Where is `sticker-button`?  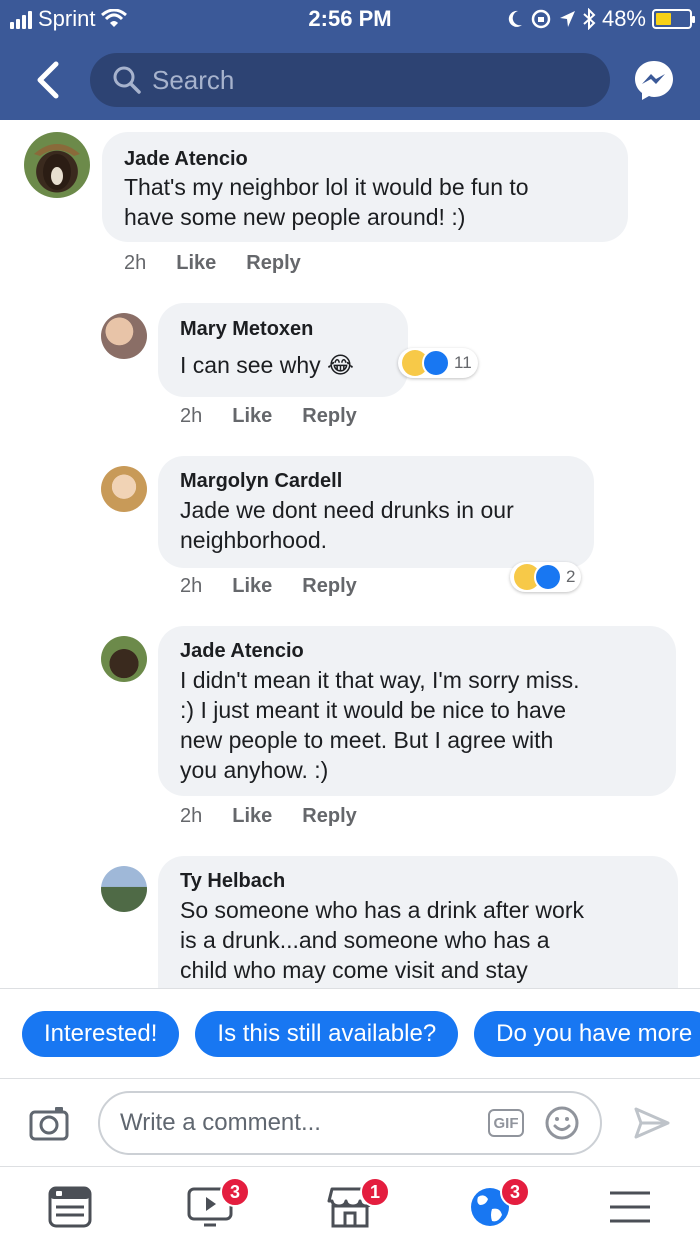
sticker-button is located at coordinates (562, 1123).